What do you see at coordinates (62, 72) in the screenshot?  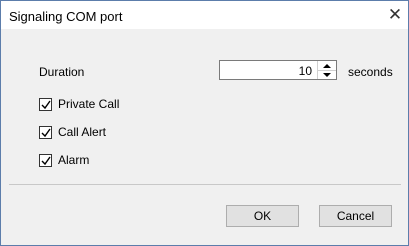 I see `duration-label: Duration` at bounding box center [62, 72].